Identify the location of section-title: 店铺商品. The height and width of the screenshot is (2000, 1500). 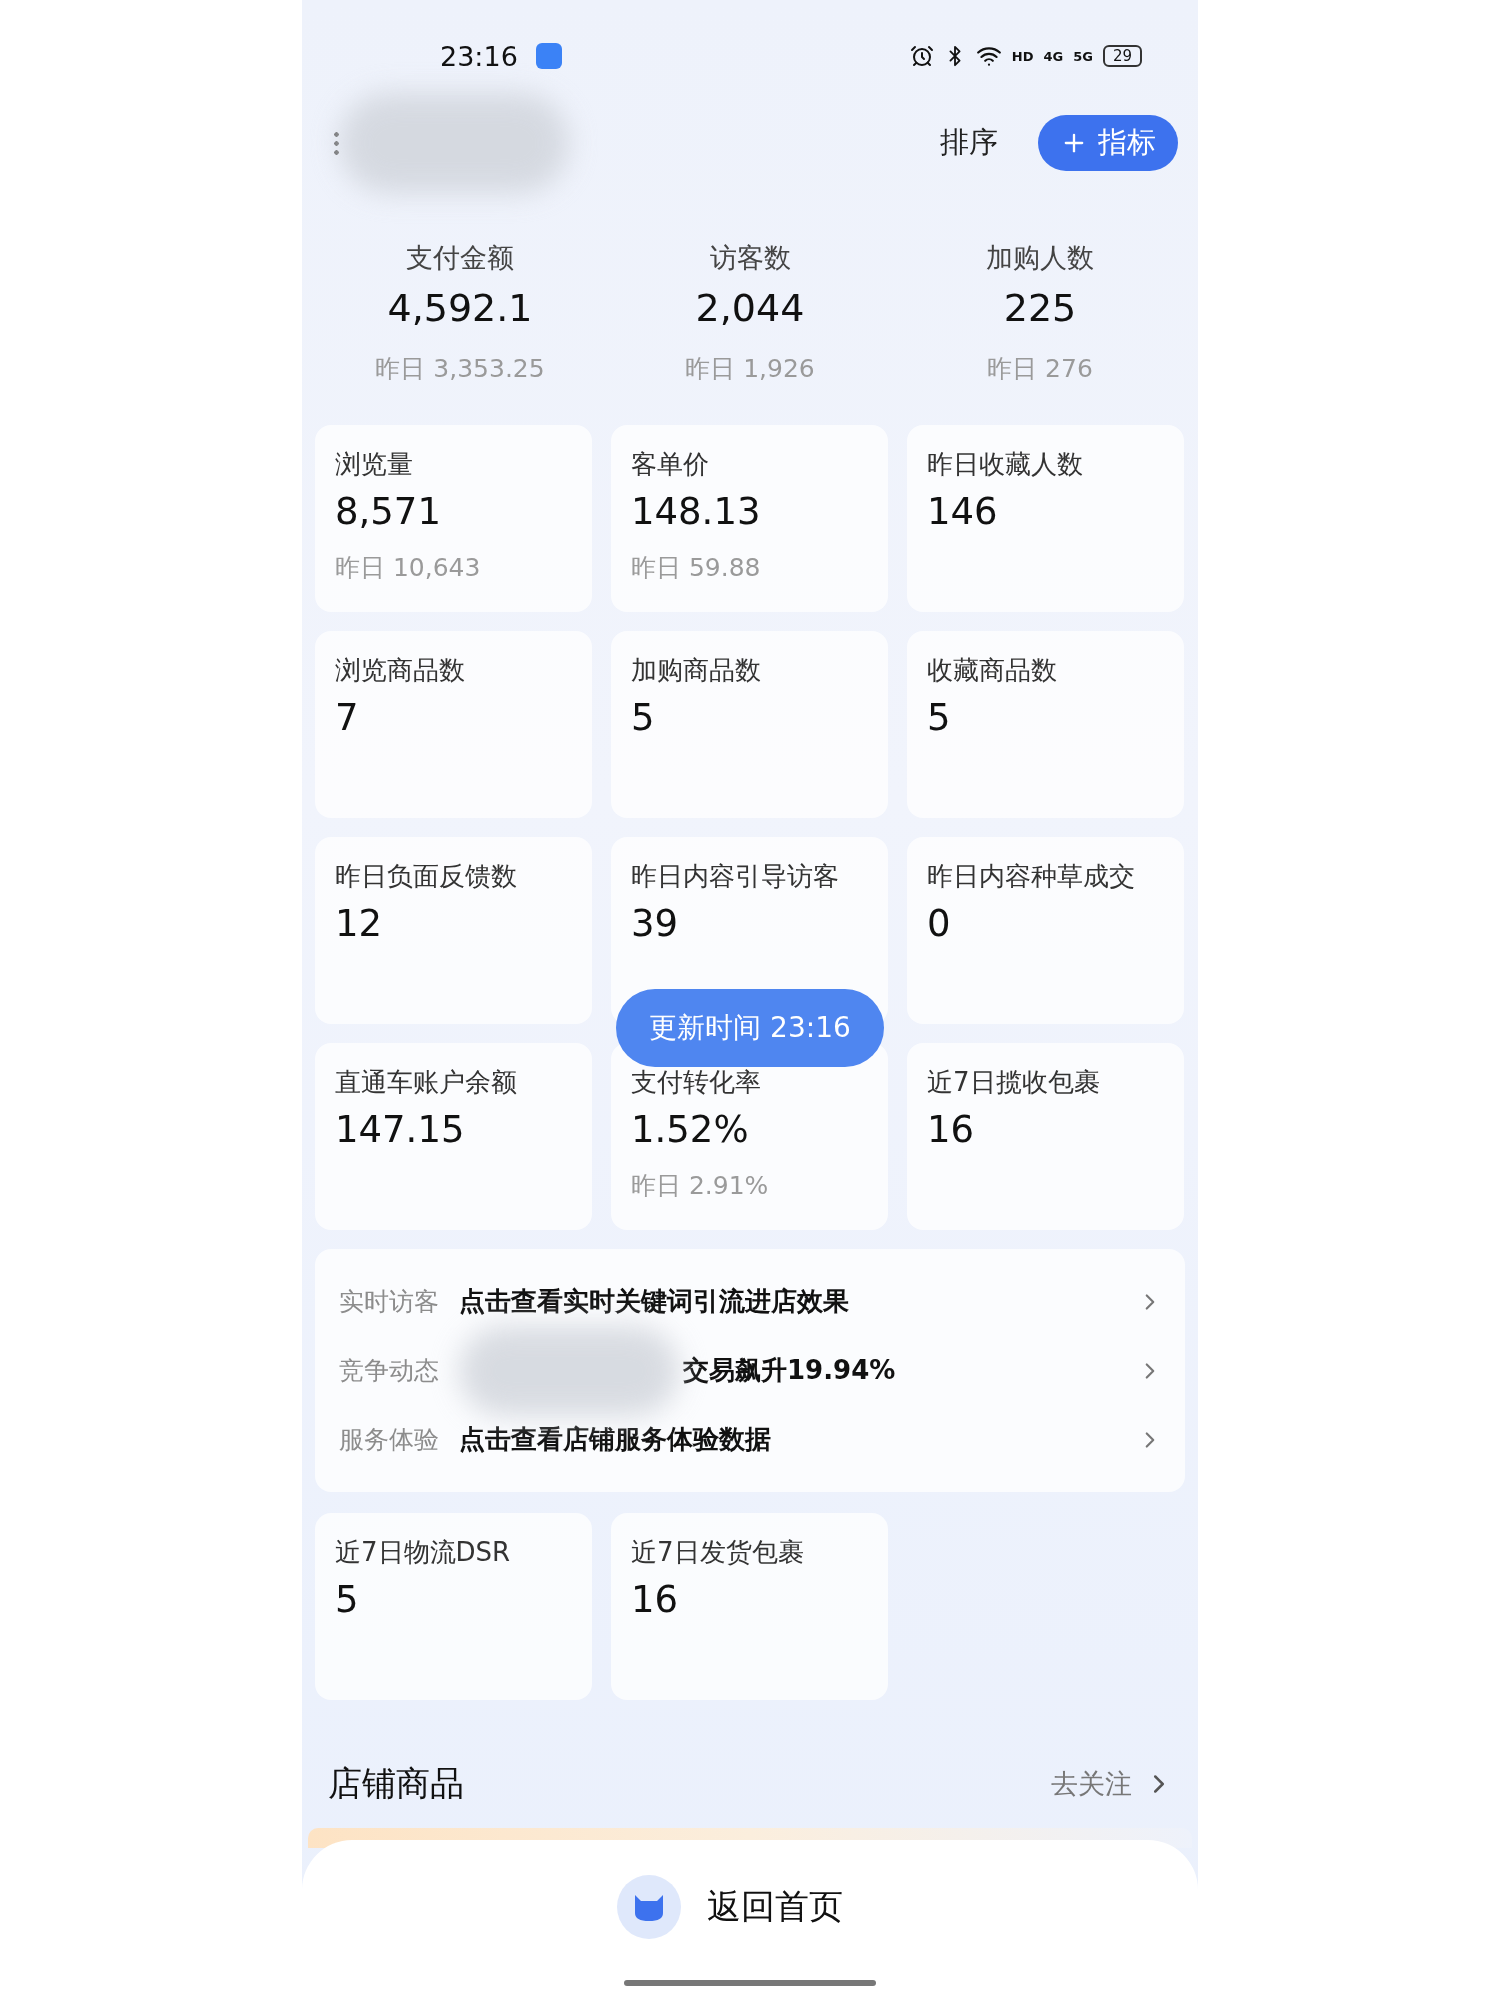
(396, 1783).